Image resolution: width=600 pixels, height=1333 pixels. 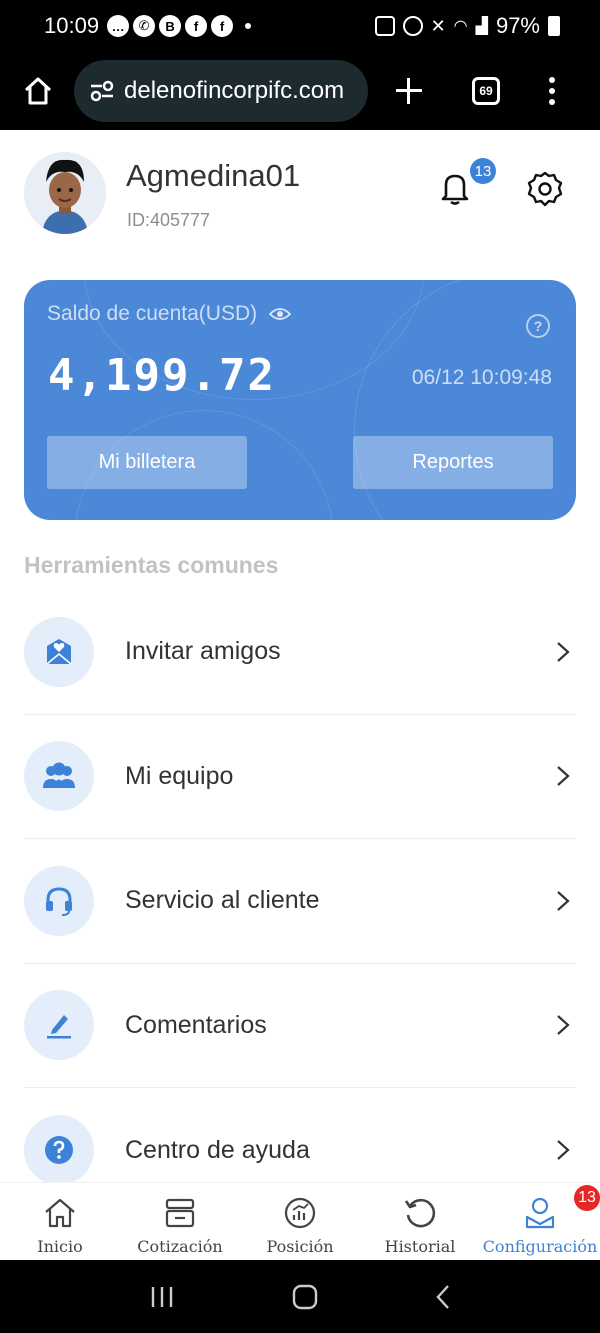 I want to click on business-icon: B, so click(x=170, y=26).